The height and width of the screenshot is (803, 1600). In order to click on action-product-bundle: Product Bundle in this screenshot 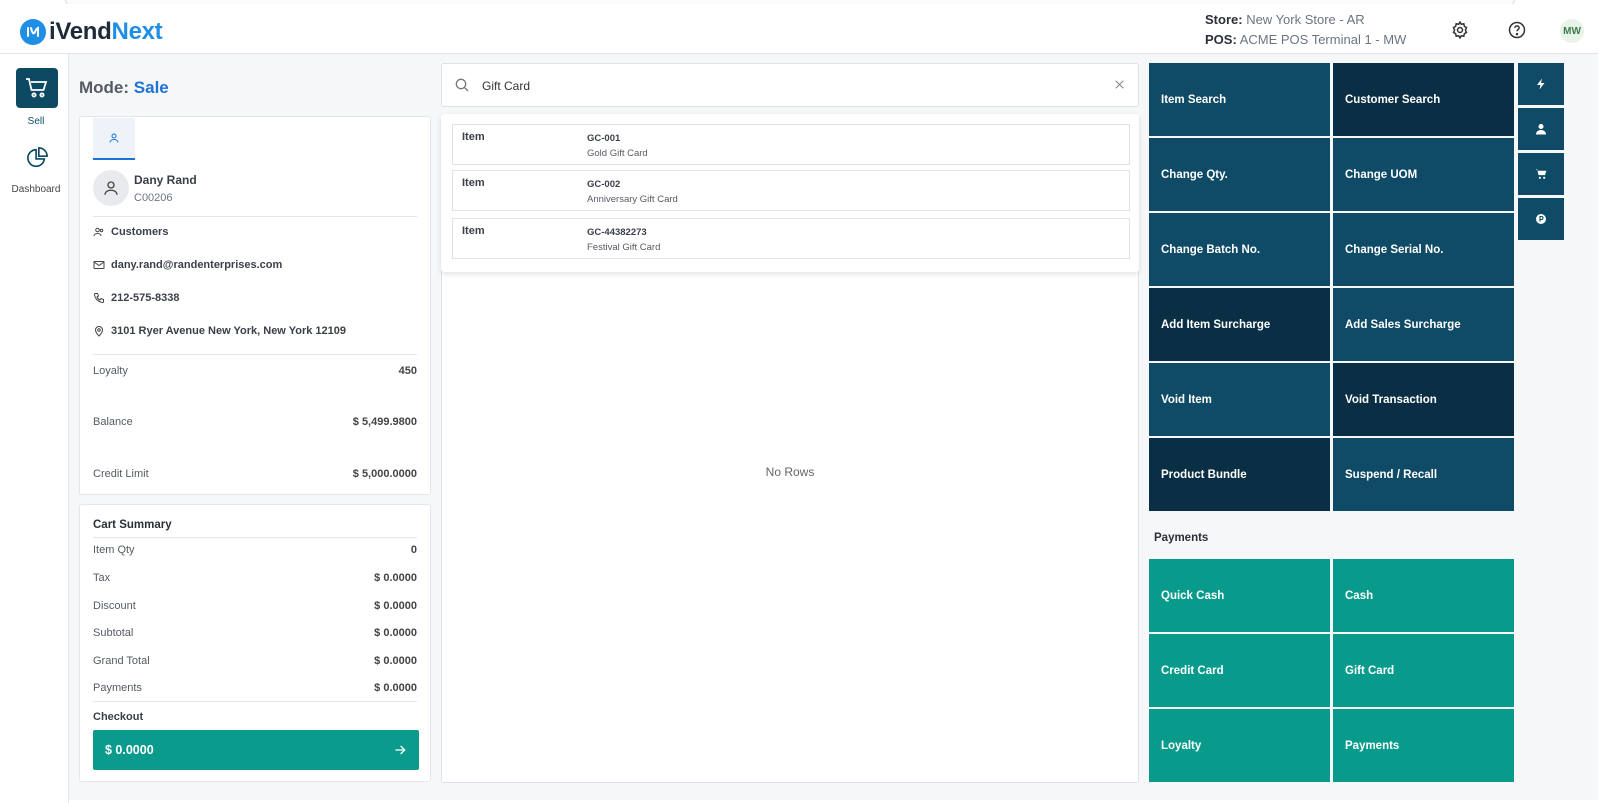, I will do `click(1239, 474)`.